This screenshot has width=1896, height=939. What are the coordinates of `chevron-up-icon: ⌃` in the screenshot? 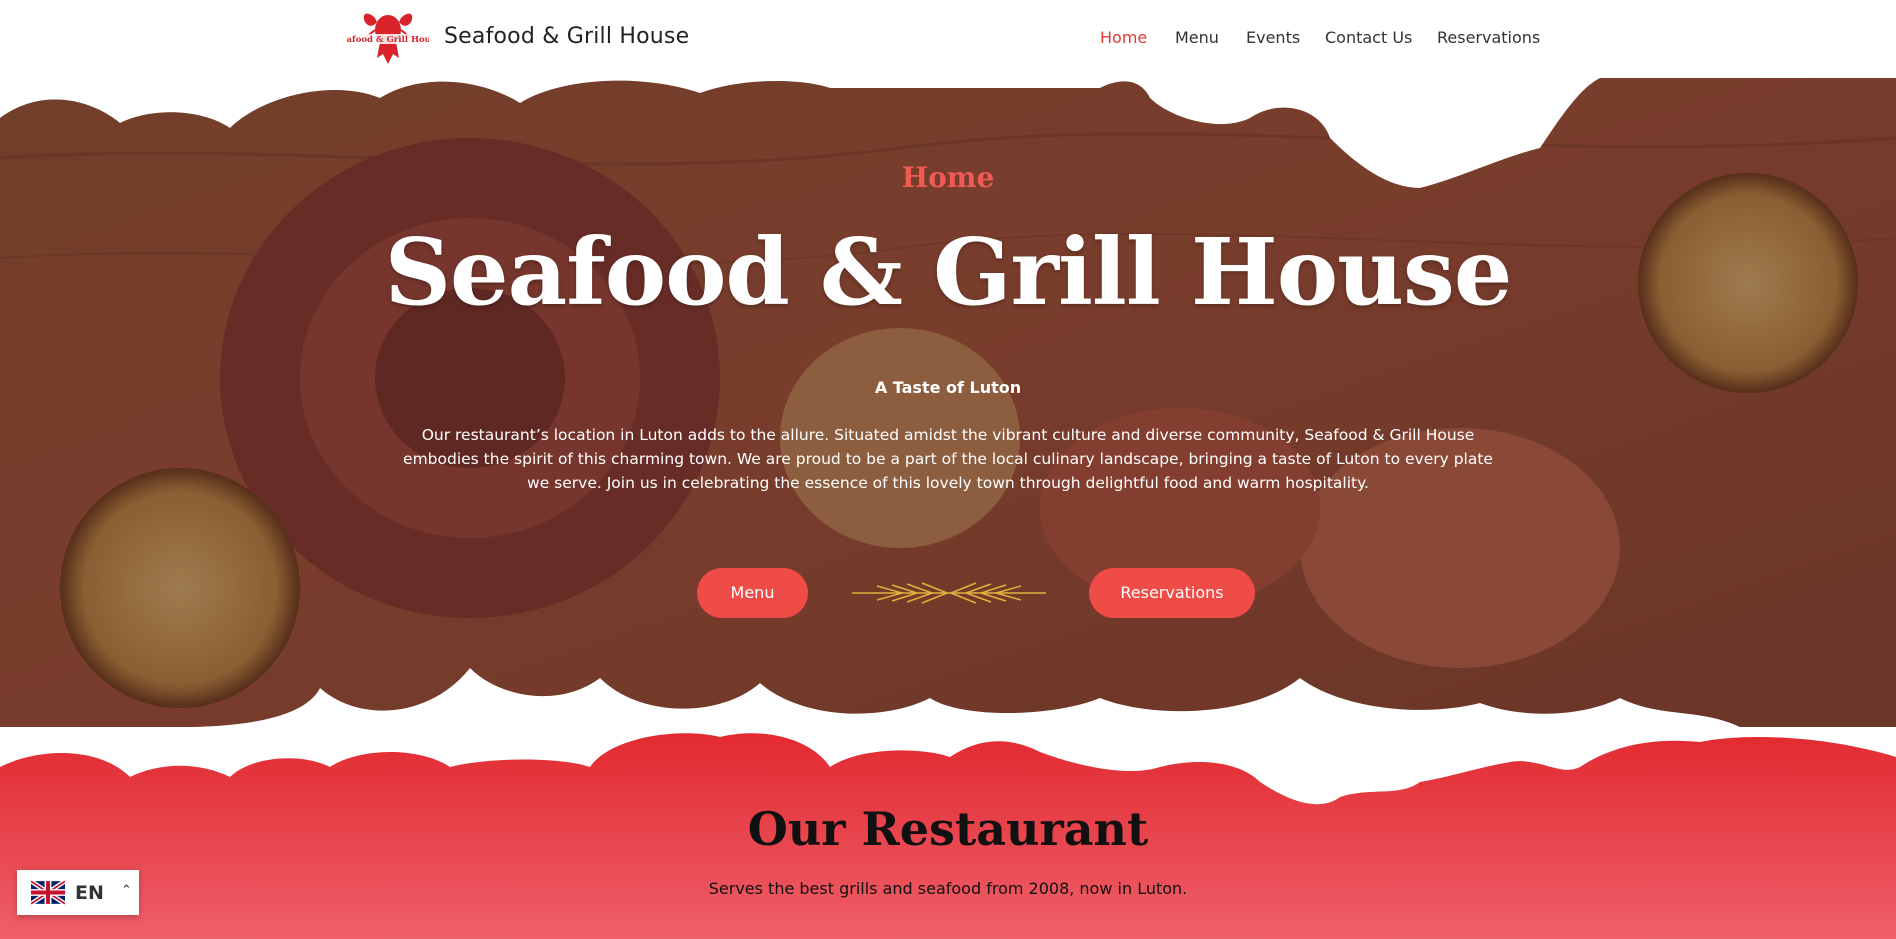 It's located at (126, 890).